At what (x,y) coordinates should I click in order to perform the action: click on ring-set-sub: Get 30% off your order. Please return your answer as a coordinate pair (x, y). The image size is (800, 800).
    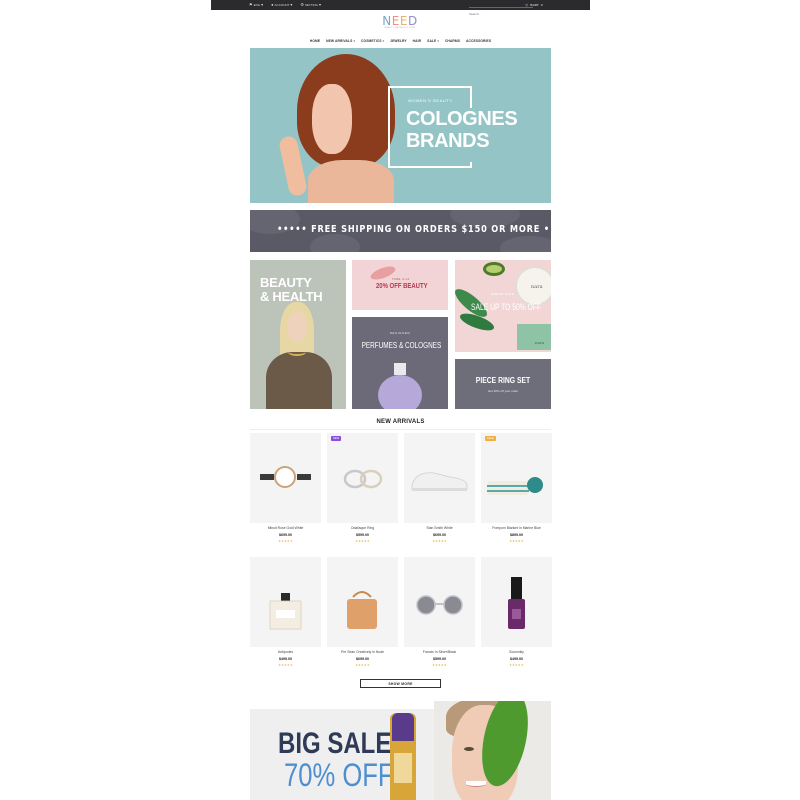
    Looking at the image, I should click on (503, 391).